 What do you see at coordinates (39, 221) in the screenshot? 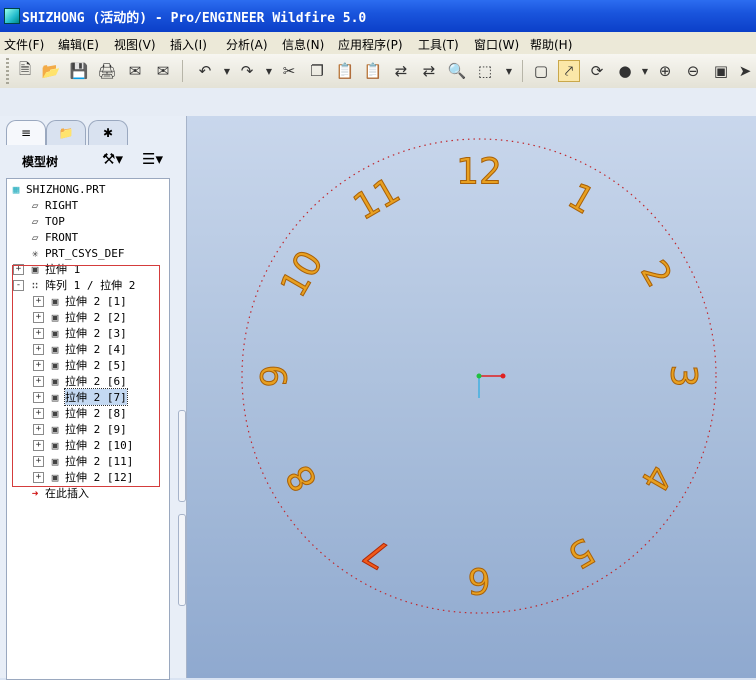
I see `tree-node: ▱ TOP` at bounding box center [39, 221].